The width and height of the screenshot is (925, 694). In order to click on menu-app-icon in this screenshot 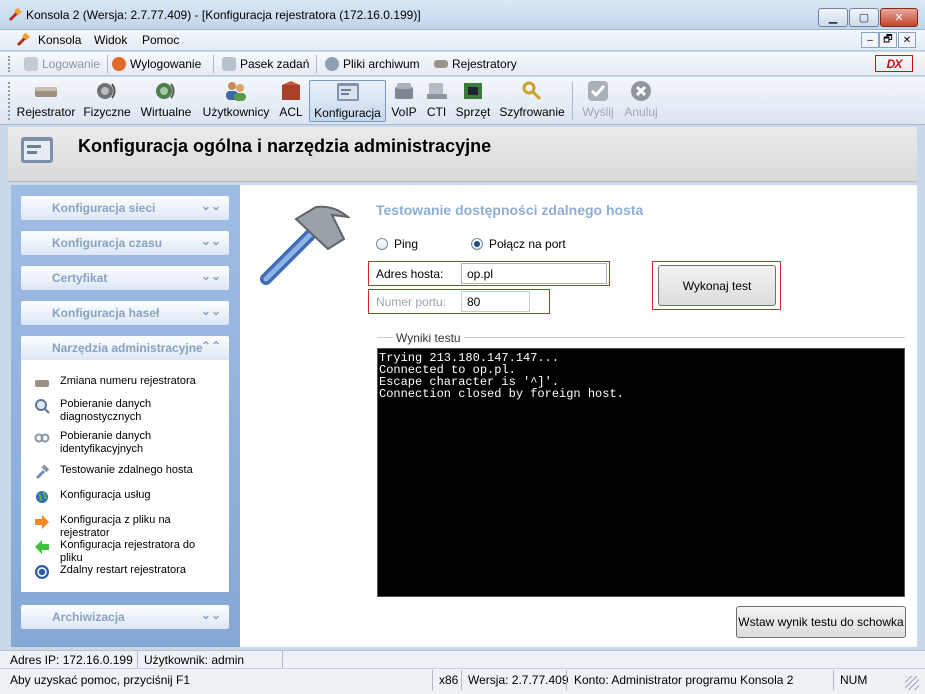, I will do `click(23, 39)`.